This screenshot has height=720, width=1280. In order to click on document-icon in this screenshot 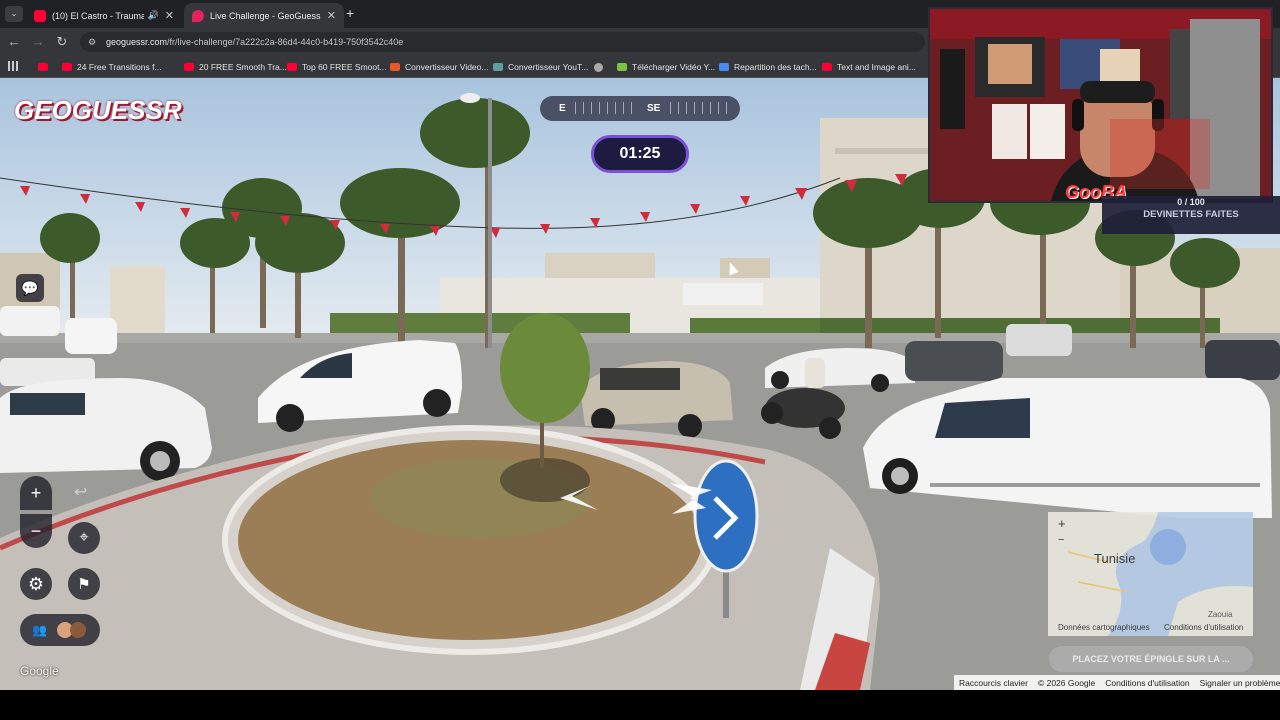, I will do `click(724, 67)`.